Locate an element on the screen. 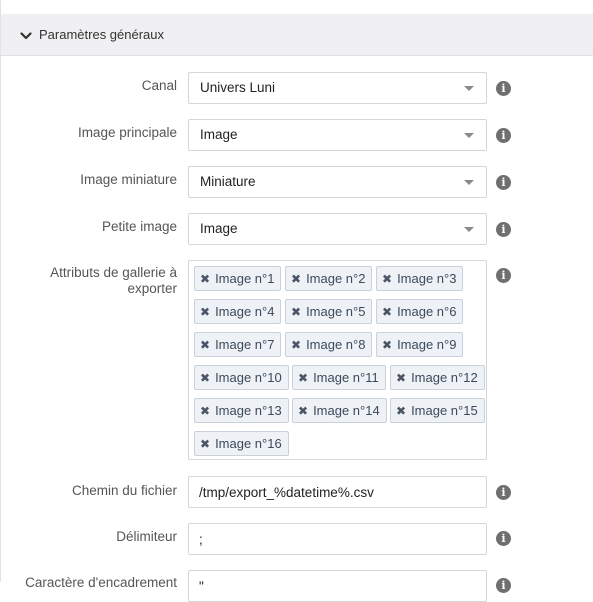 The width and height of the screenshot is (593, 602). canal-select: Univers Luni is located at coordinates (337, 88).